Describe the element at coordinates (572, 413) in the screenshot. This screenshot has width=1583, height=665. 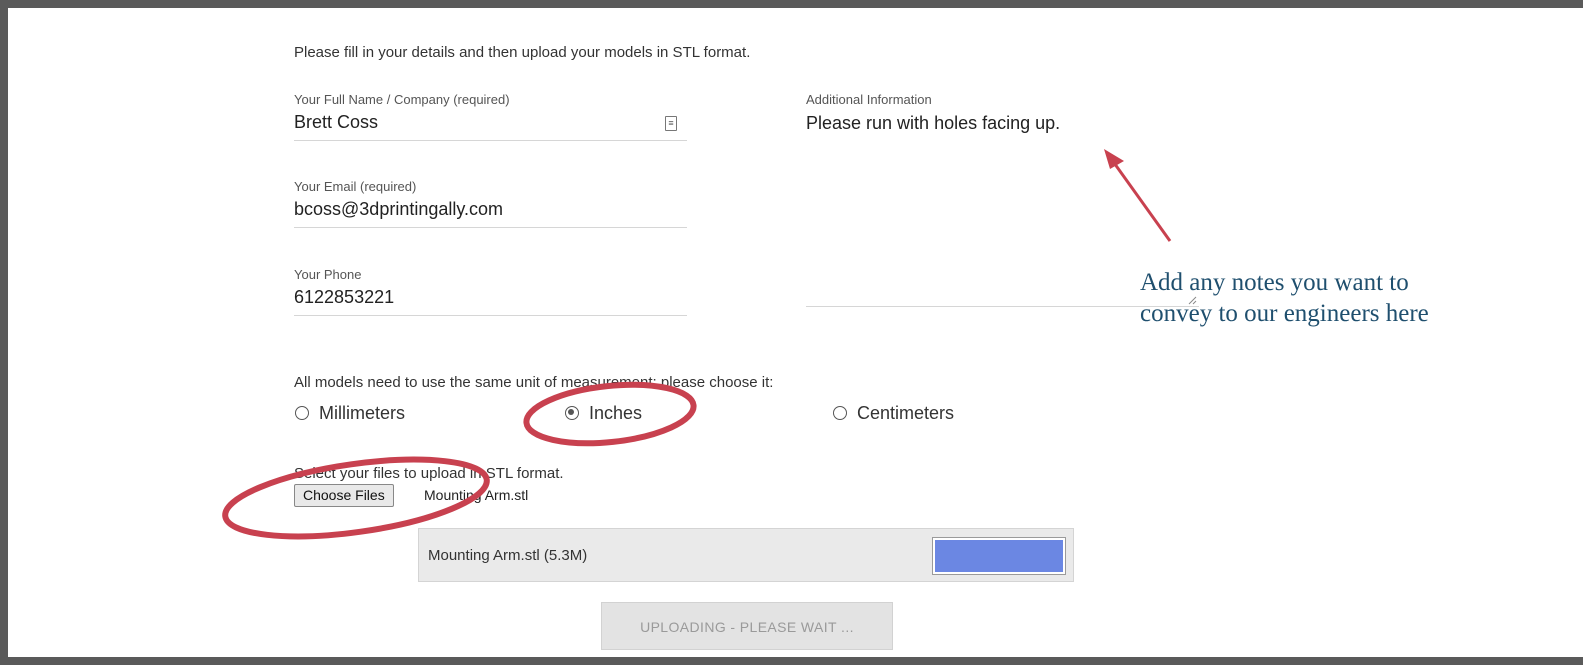
I see `radio-inches-circle` at that location.